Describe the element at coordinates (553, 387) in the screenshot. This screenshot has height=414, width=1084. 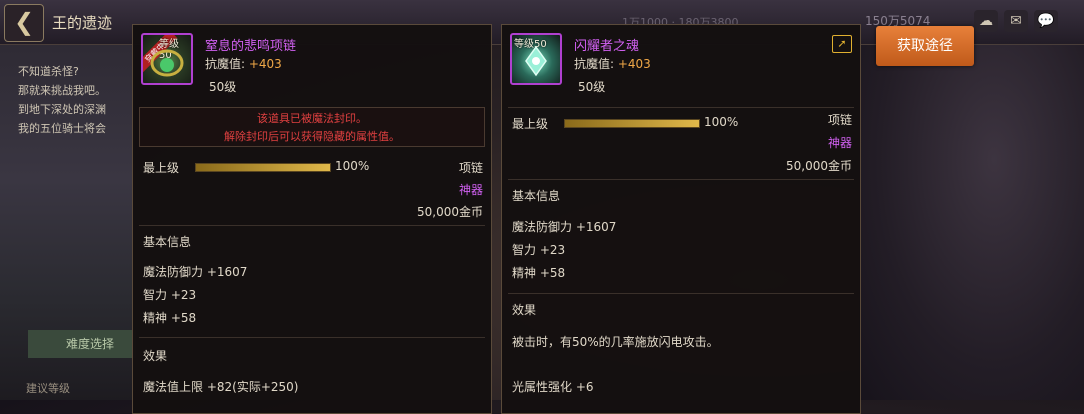
I see `effect-line: 光属性强化 +6` at that location.